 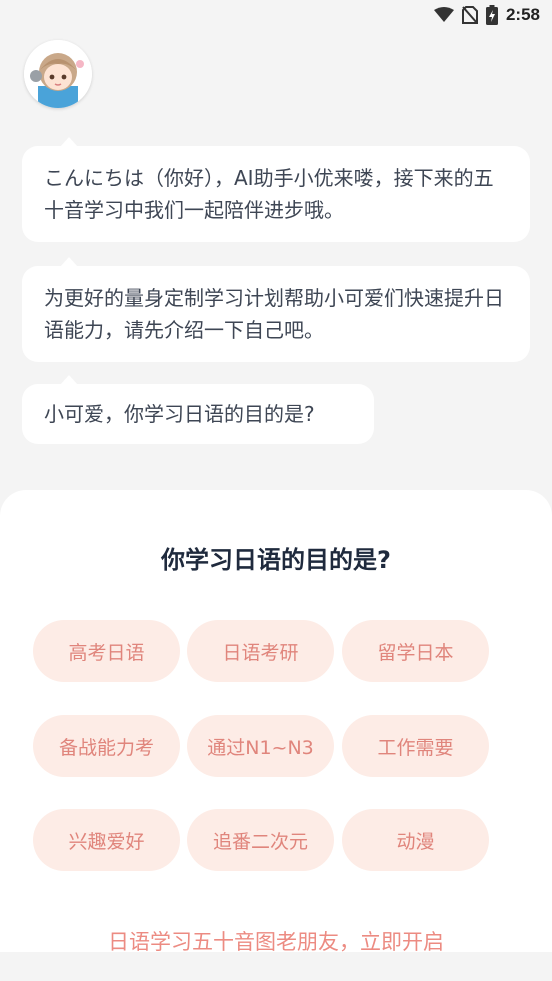 I want to click on bottom-strip, so click(x=276, y=966).